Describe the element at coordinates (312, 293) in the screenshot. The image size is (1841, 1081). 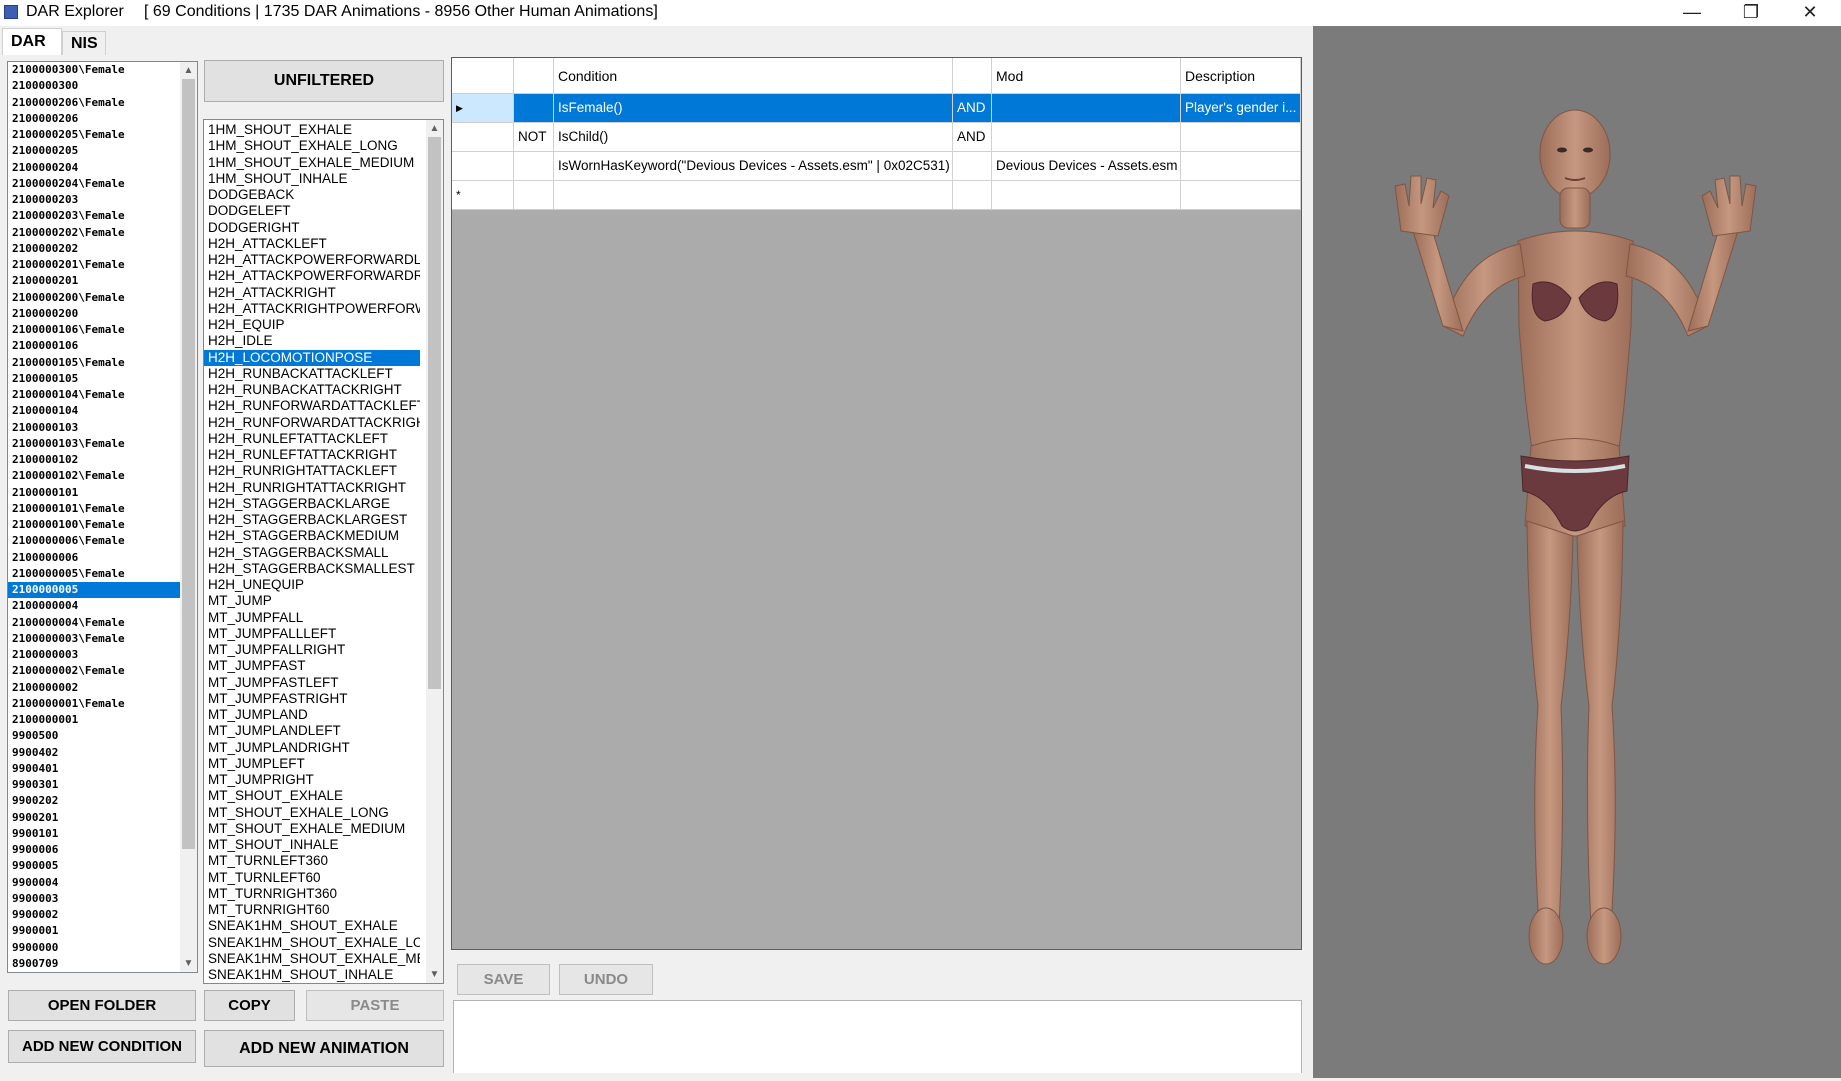
I see `animation-list-item: H2H_ATTACKRIGHT` at that location.